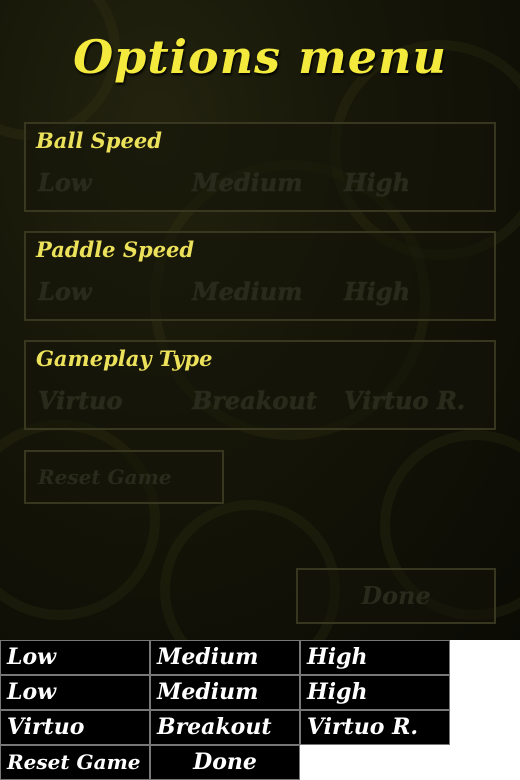 The width and height of the screenshot is (520, 780). I want to click on sprite-virtuo: Virtuo, so click(75, 727).